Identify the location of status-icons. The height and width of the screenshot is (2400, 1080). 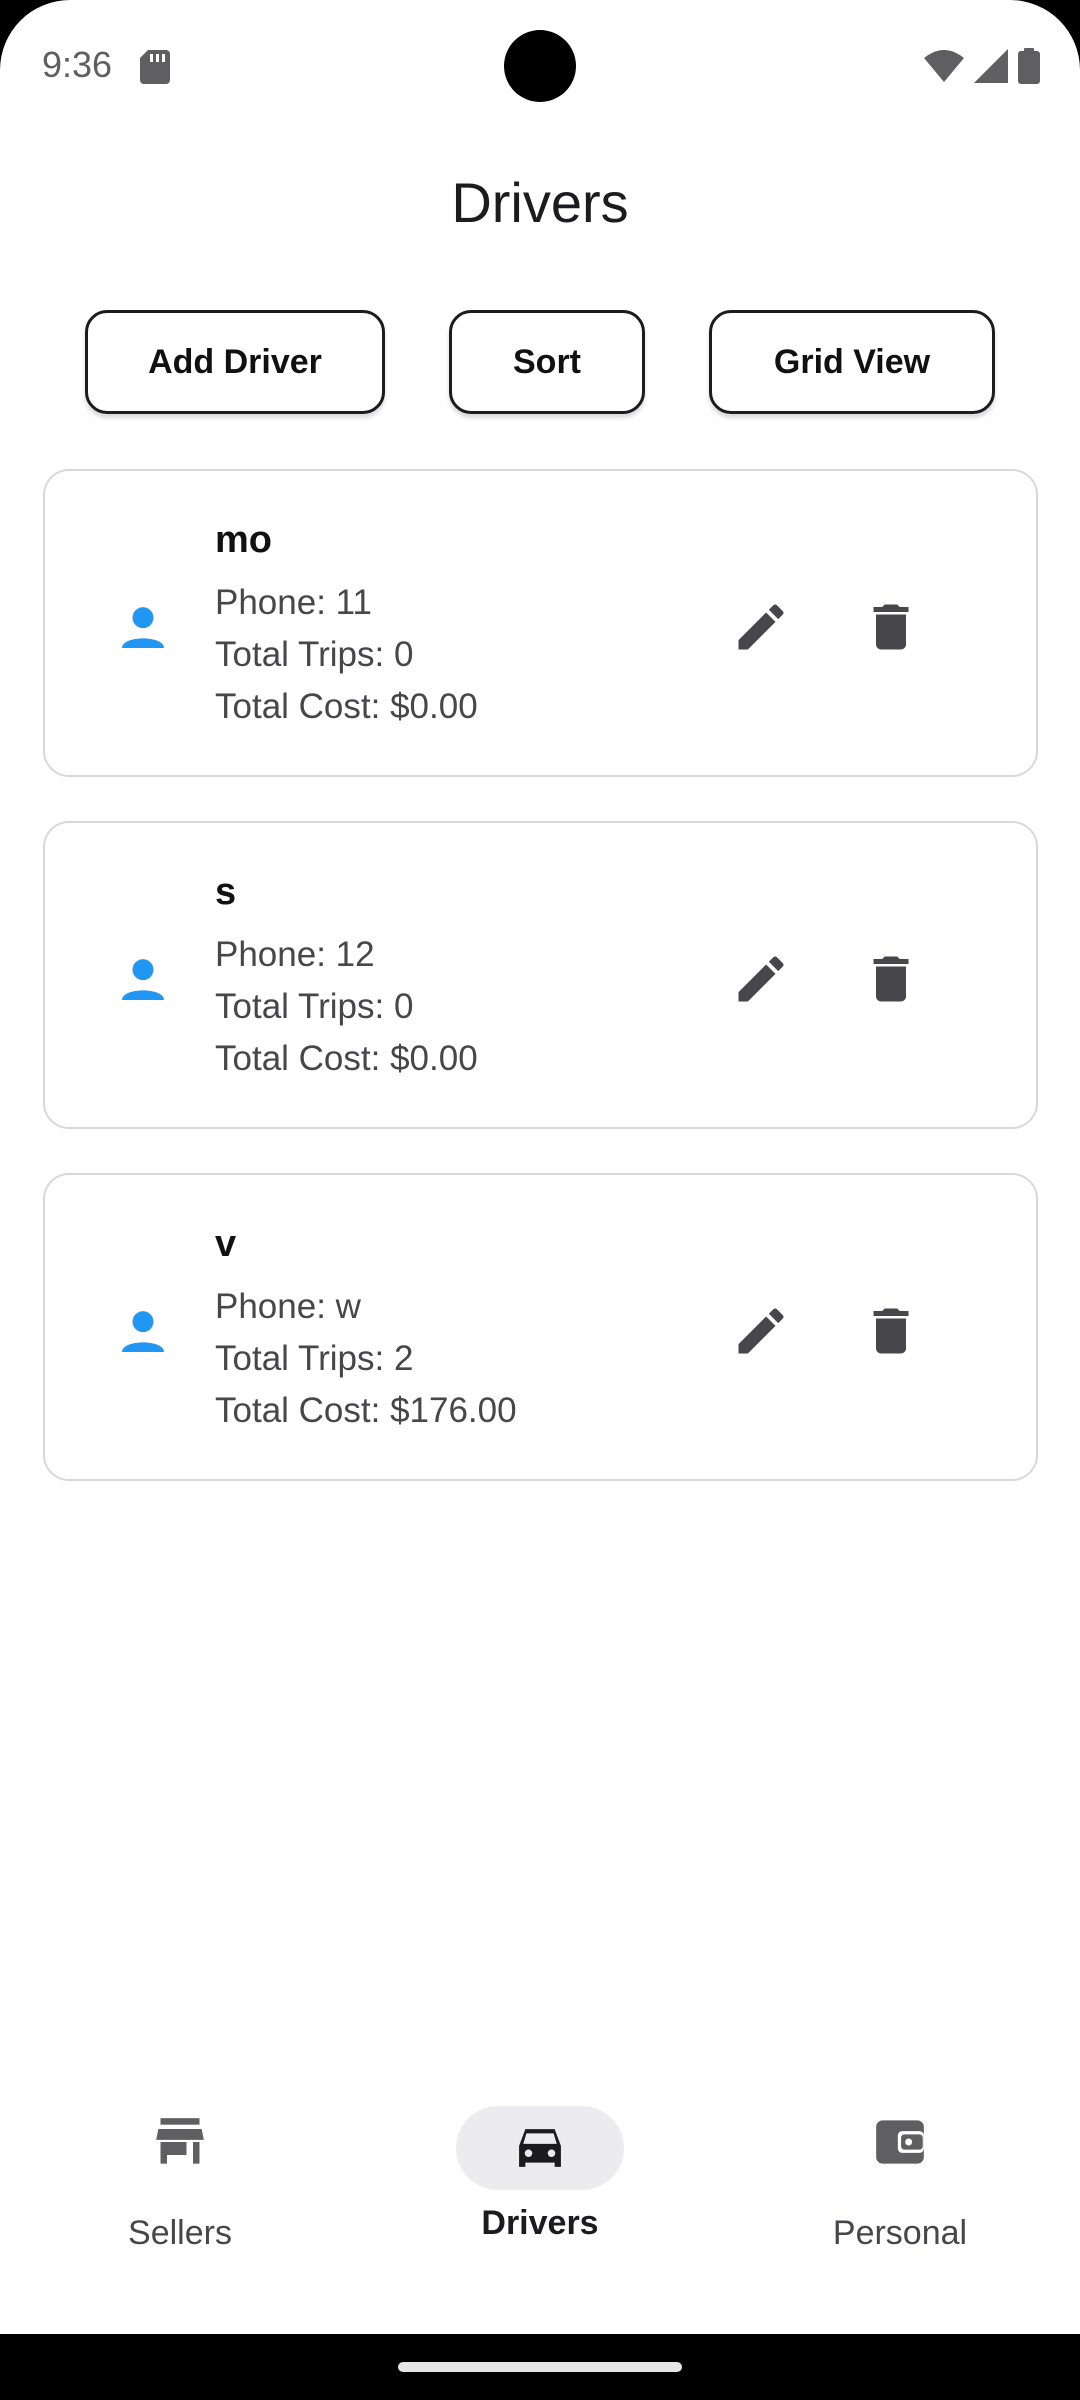
(982, 66).